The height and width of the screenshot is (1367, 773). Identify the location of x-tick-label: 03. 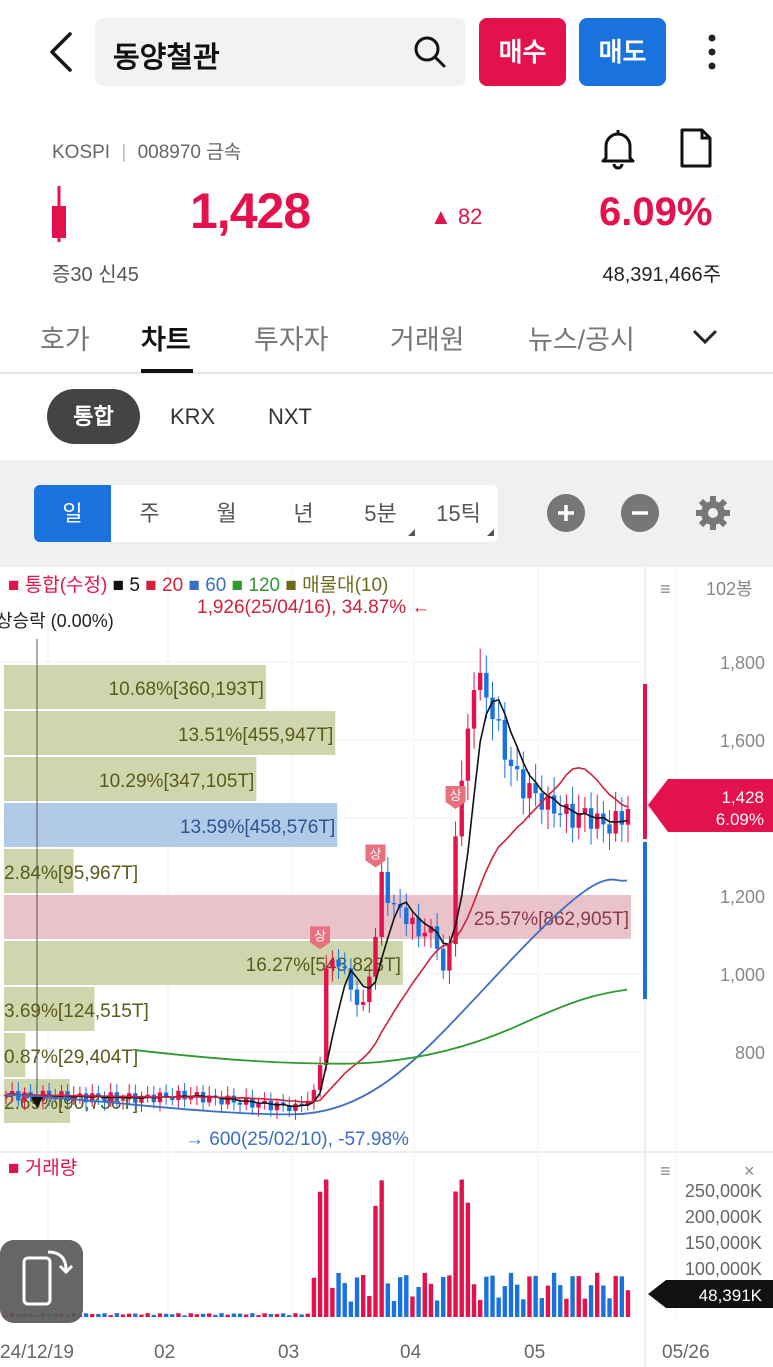
(288, 1352).